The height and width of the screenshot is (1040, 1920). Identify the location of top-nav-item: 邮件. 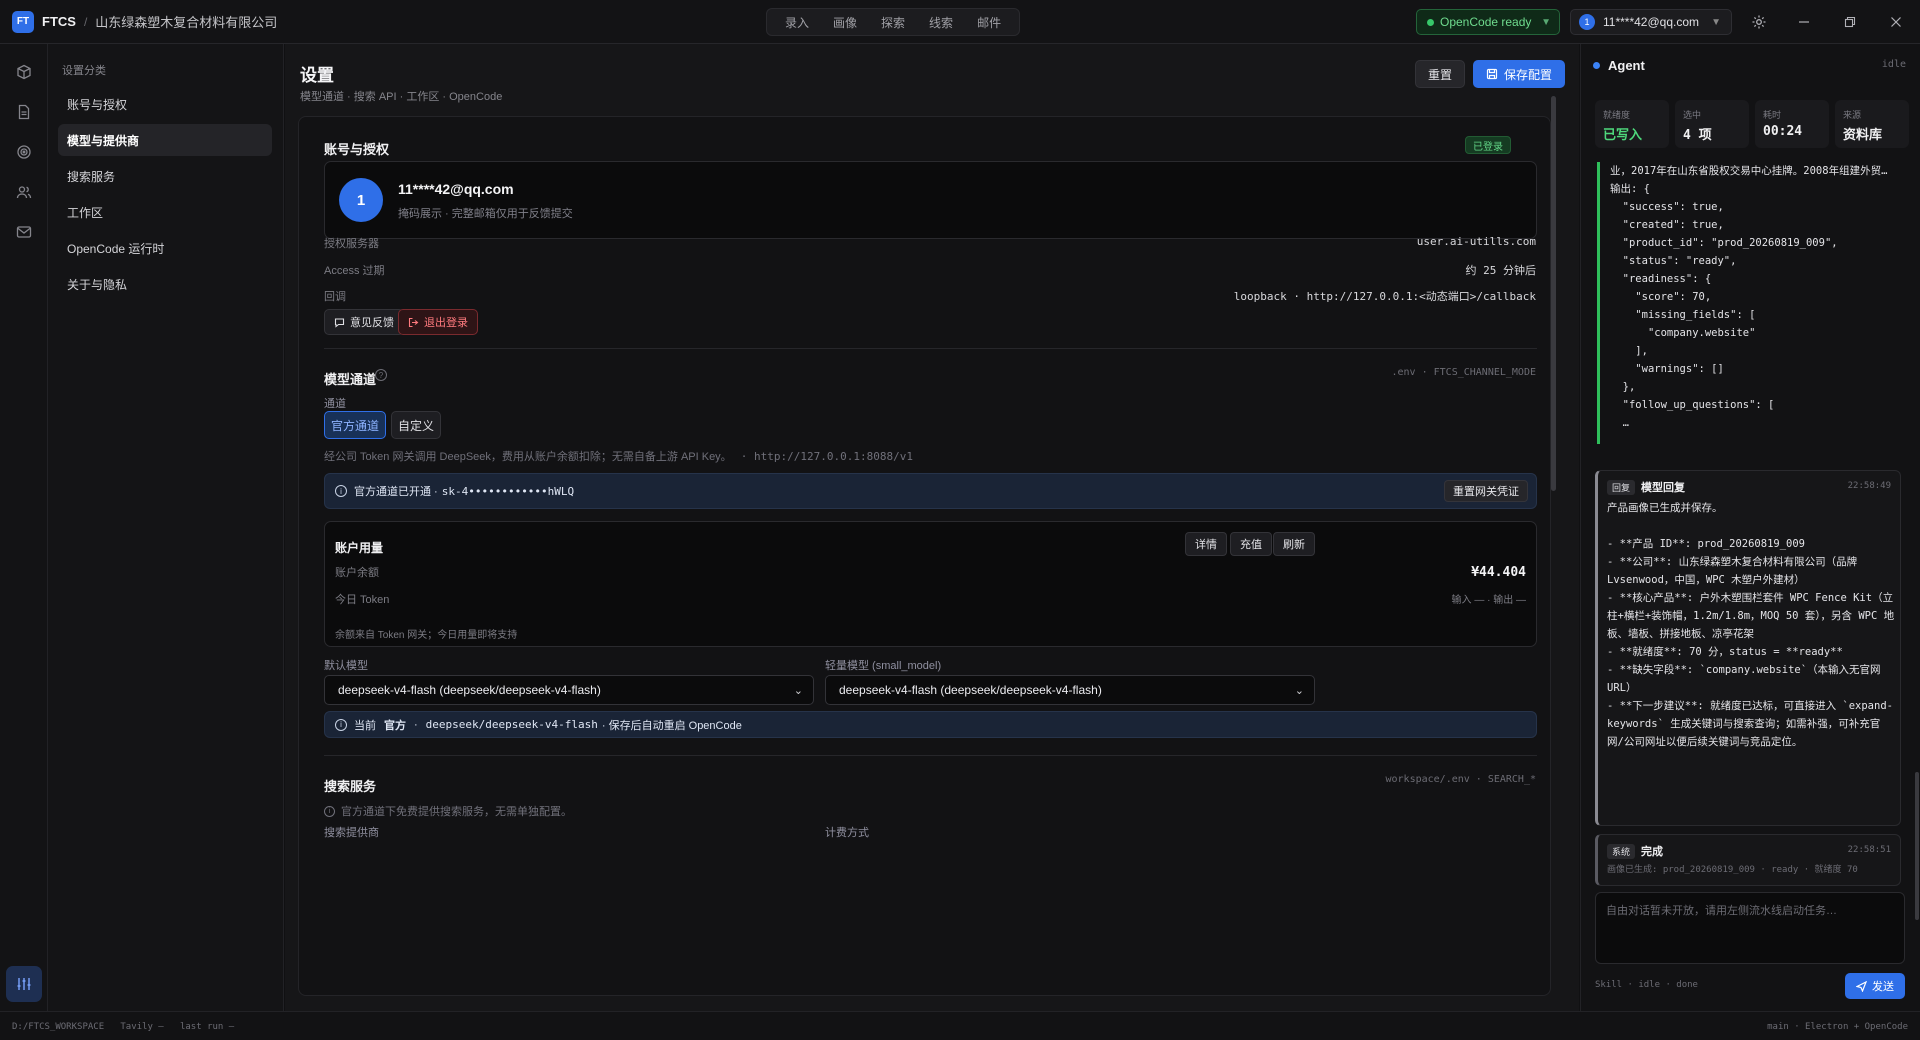
(989, 22).